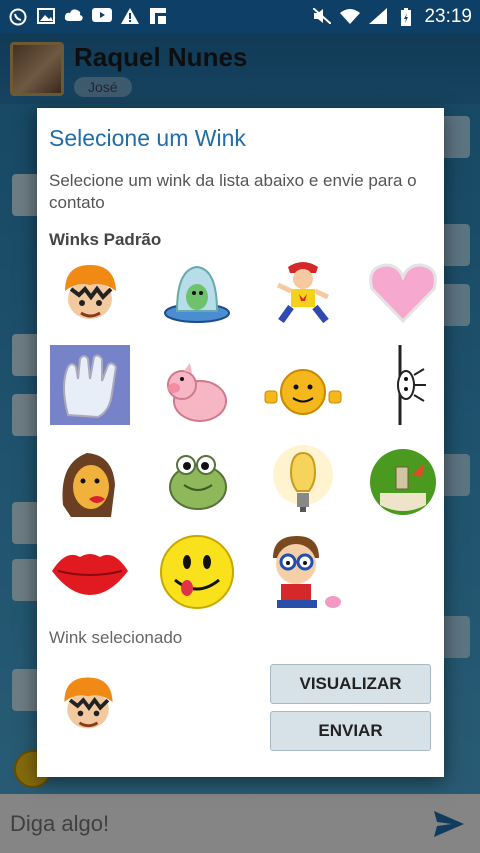 Image resolution: width=480 pixels, height=853 pixels. Describe the element at coordinates (46, 17) in the screenshot. I see `gallery-icon` at that location.